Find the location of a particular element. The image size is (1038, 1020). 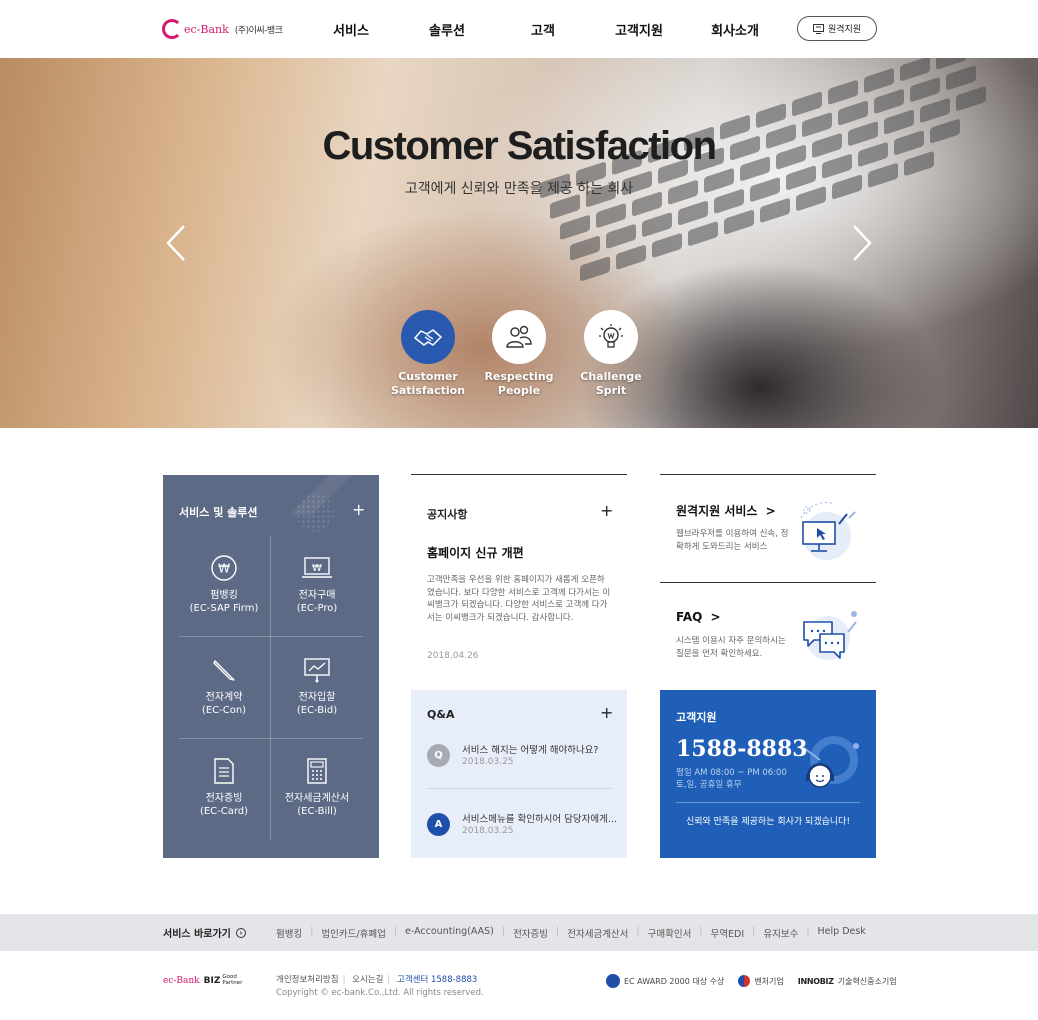

remote-service-link: 원격지원 서비스 > is located at coordinates (726, 510).